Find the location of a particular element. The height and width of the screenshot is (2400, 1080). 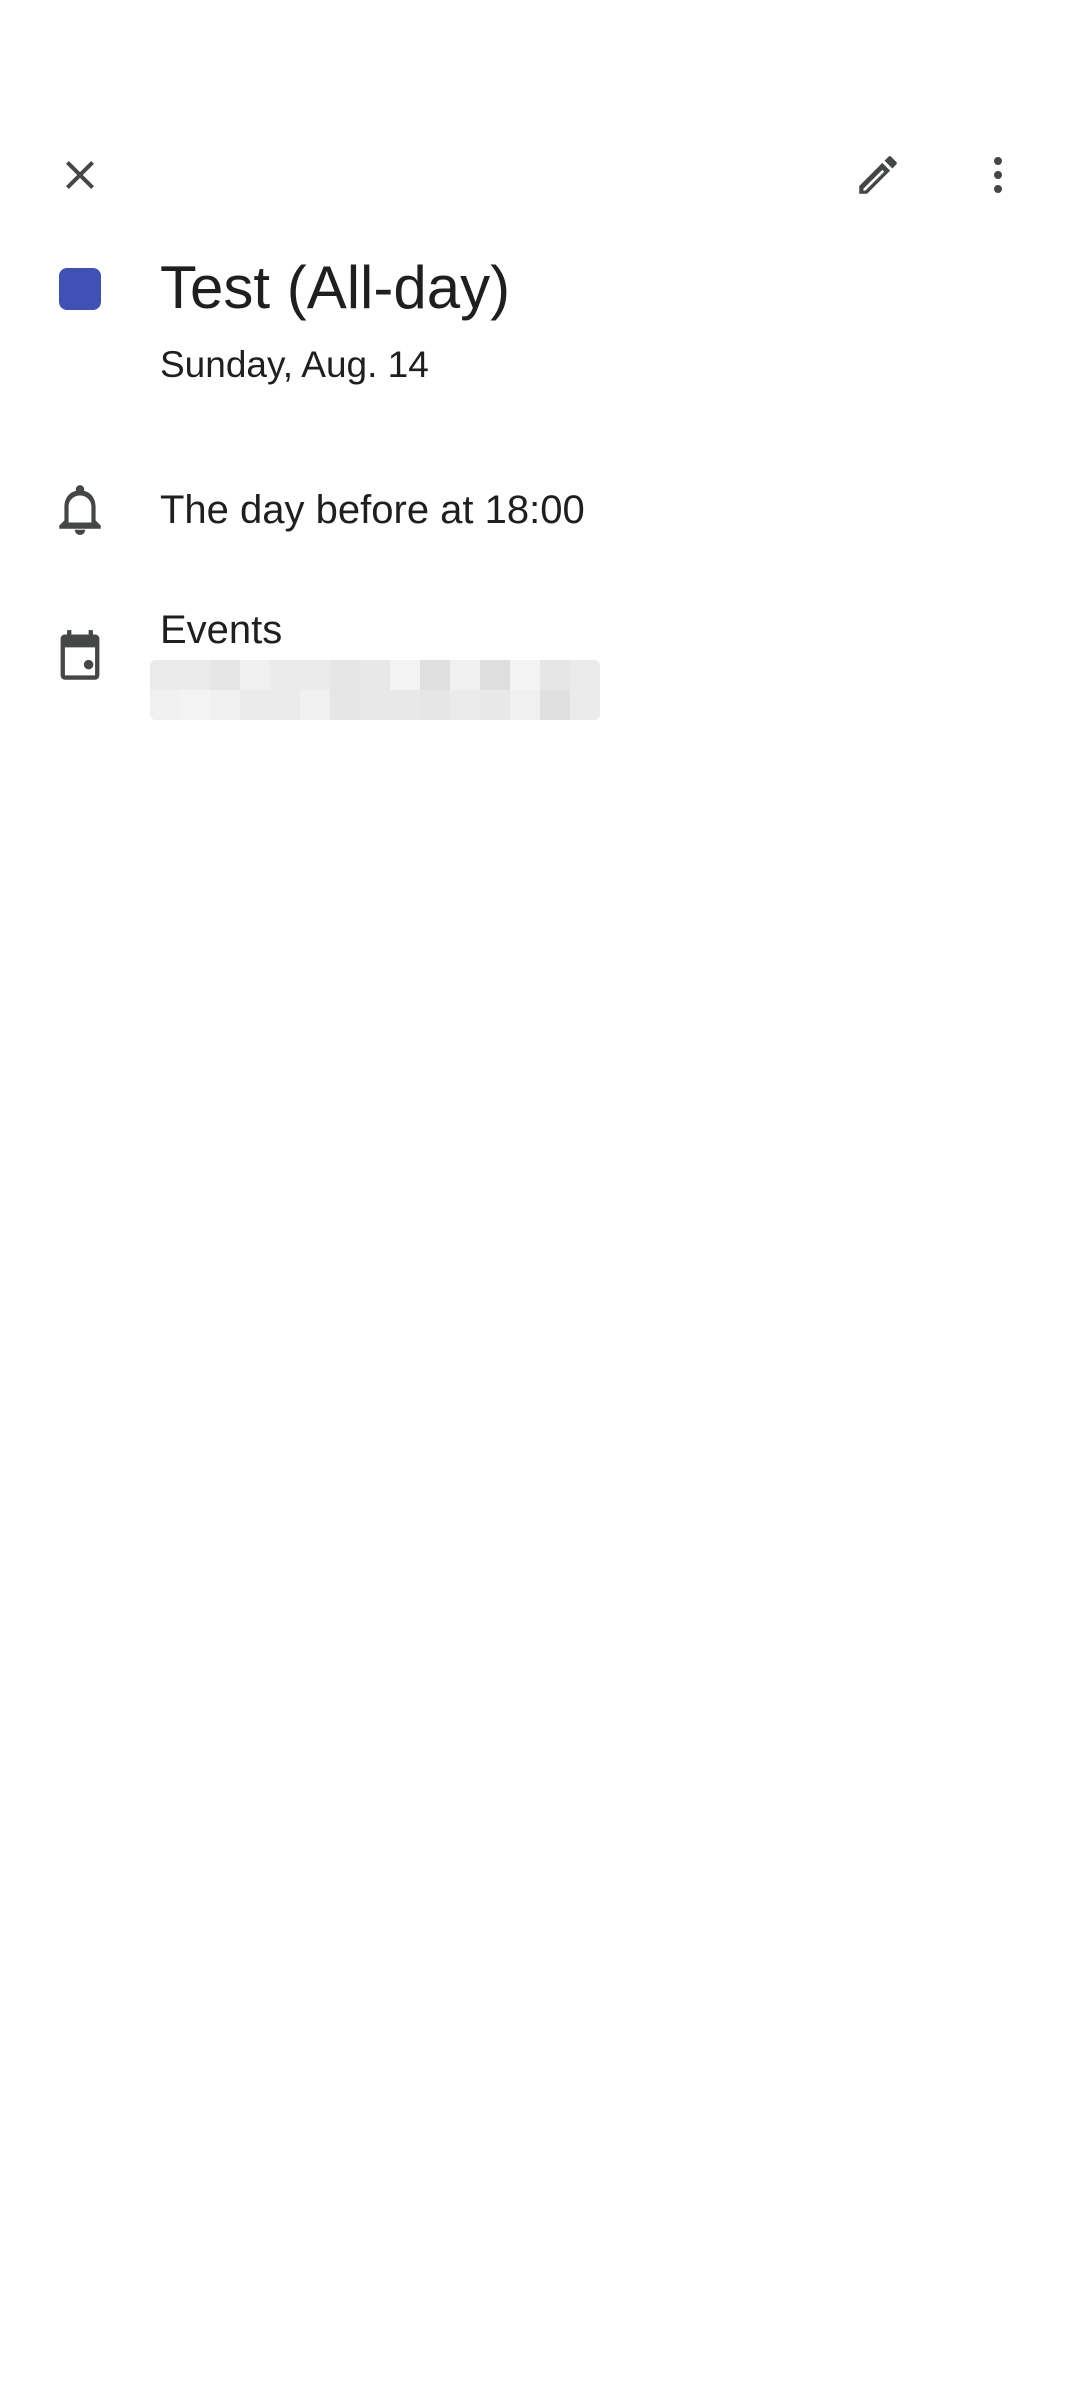

more-vert-icon is located at coordinates (998, 175).